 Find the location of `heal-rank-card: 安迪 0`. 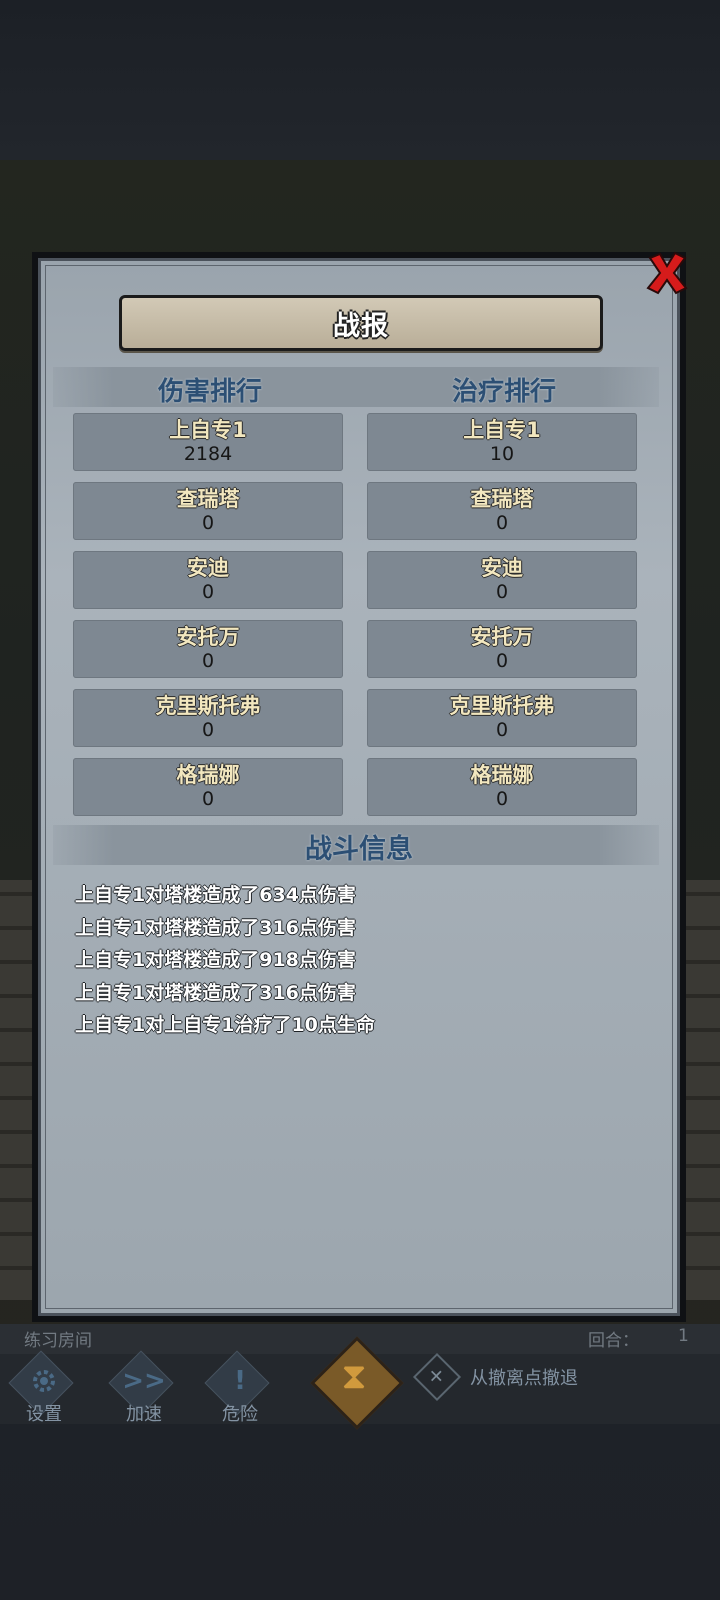

heal-rank-card: 安迪 0 is located at coordinates (502, 580).